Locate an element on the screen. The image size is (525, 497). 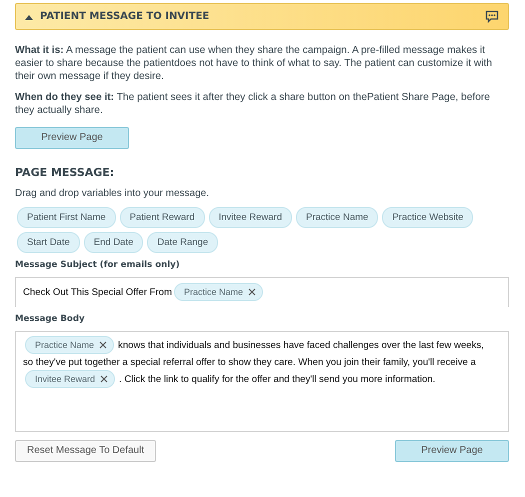
section-header: PATIENT MESSAGE TO INVITEE is located at coordinates (262, 16).